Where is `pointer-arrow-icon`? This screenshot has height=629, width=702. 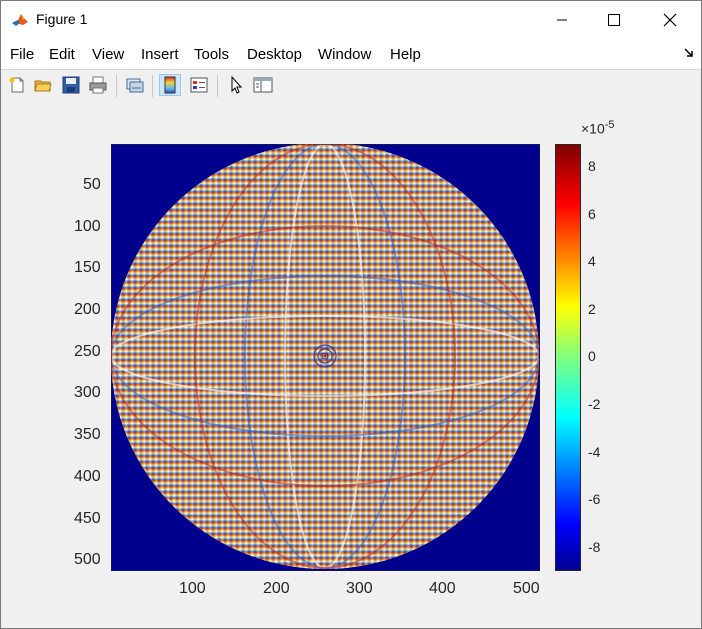 pointer-arrow-icon is located at coordinates (237, 85).